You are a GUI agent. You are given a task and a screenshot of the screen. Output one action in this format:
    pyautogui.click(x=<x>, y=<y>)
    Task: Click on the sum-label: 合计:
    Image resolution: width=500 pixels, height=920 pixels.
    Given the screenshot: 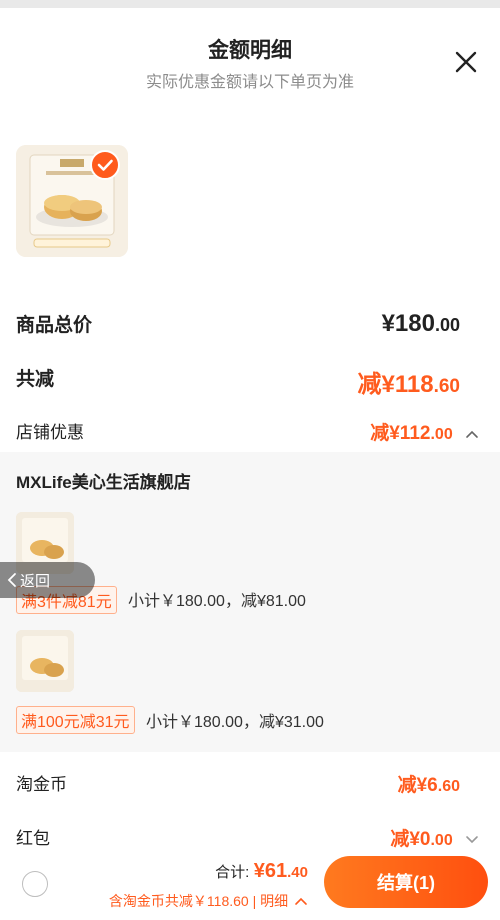 What is the action you would take?
    pyautogui.click(x=232, y=872)
    